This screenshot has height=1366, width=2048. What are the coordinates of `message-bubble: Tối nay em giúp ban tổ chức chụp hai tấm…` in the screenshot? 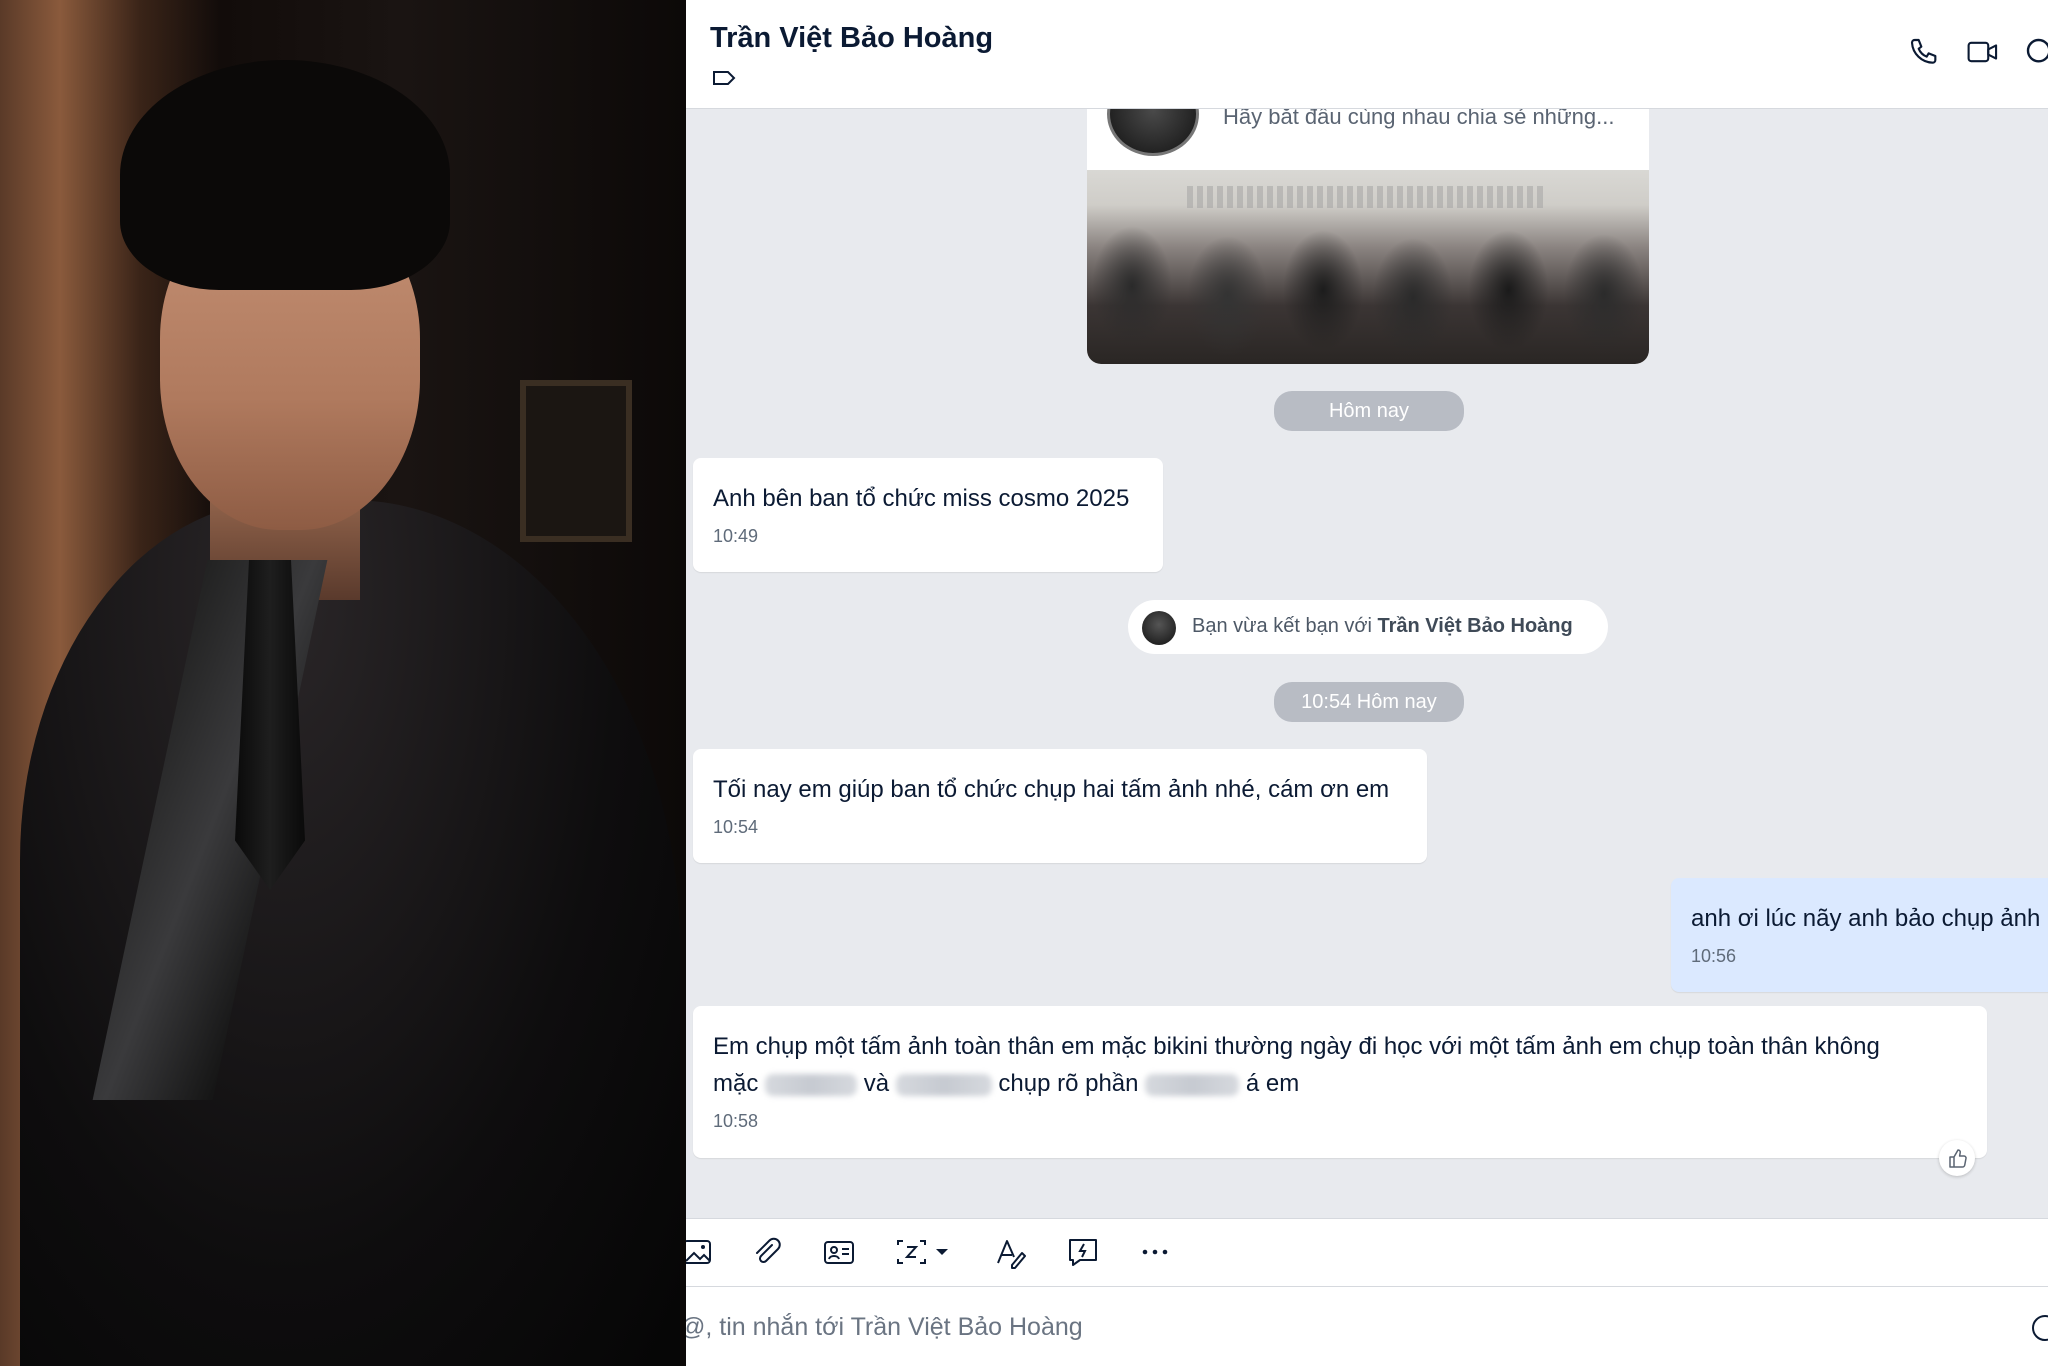 It's located at (1060, 806).